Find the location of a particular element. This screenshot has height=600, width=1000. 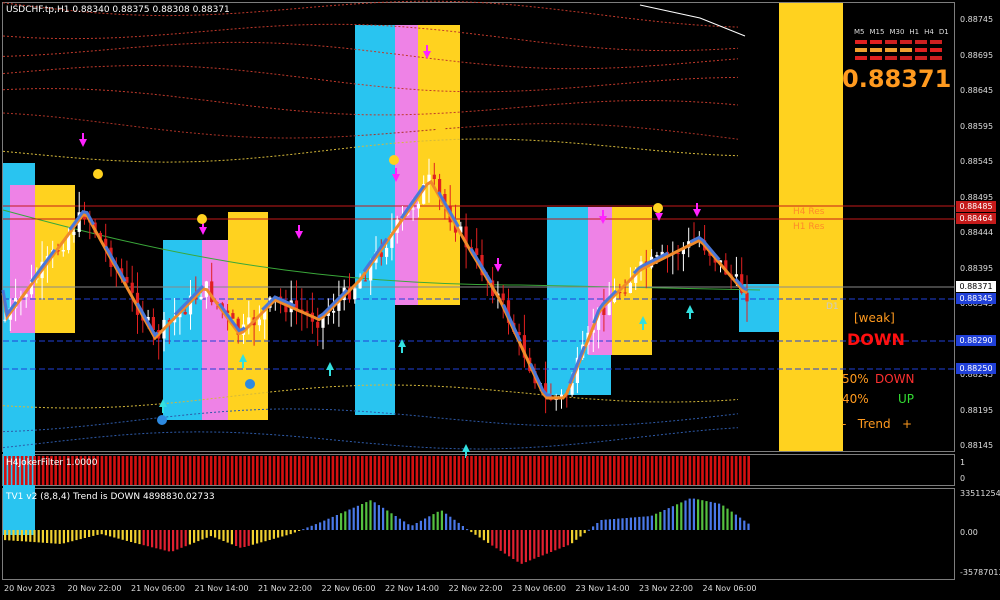

time-tick: 22 Nov 06:00 is located at coordinates (348, 588).